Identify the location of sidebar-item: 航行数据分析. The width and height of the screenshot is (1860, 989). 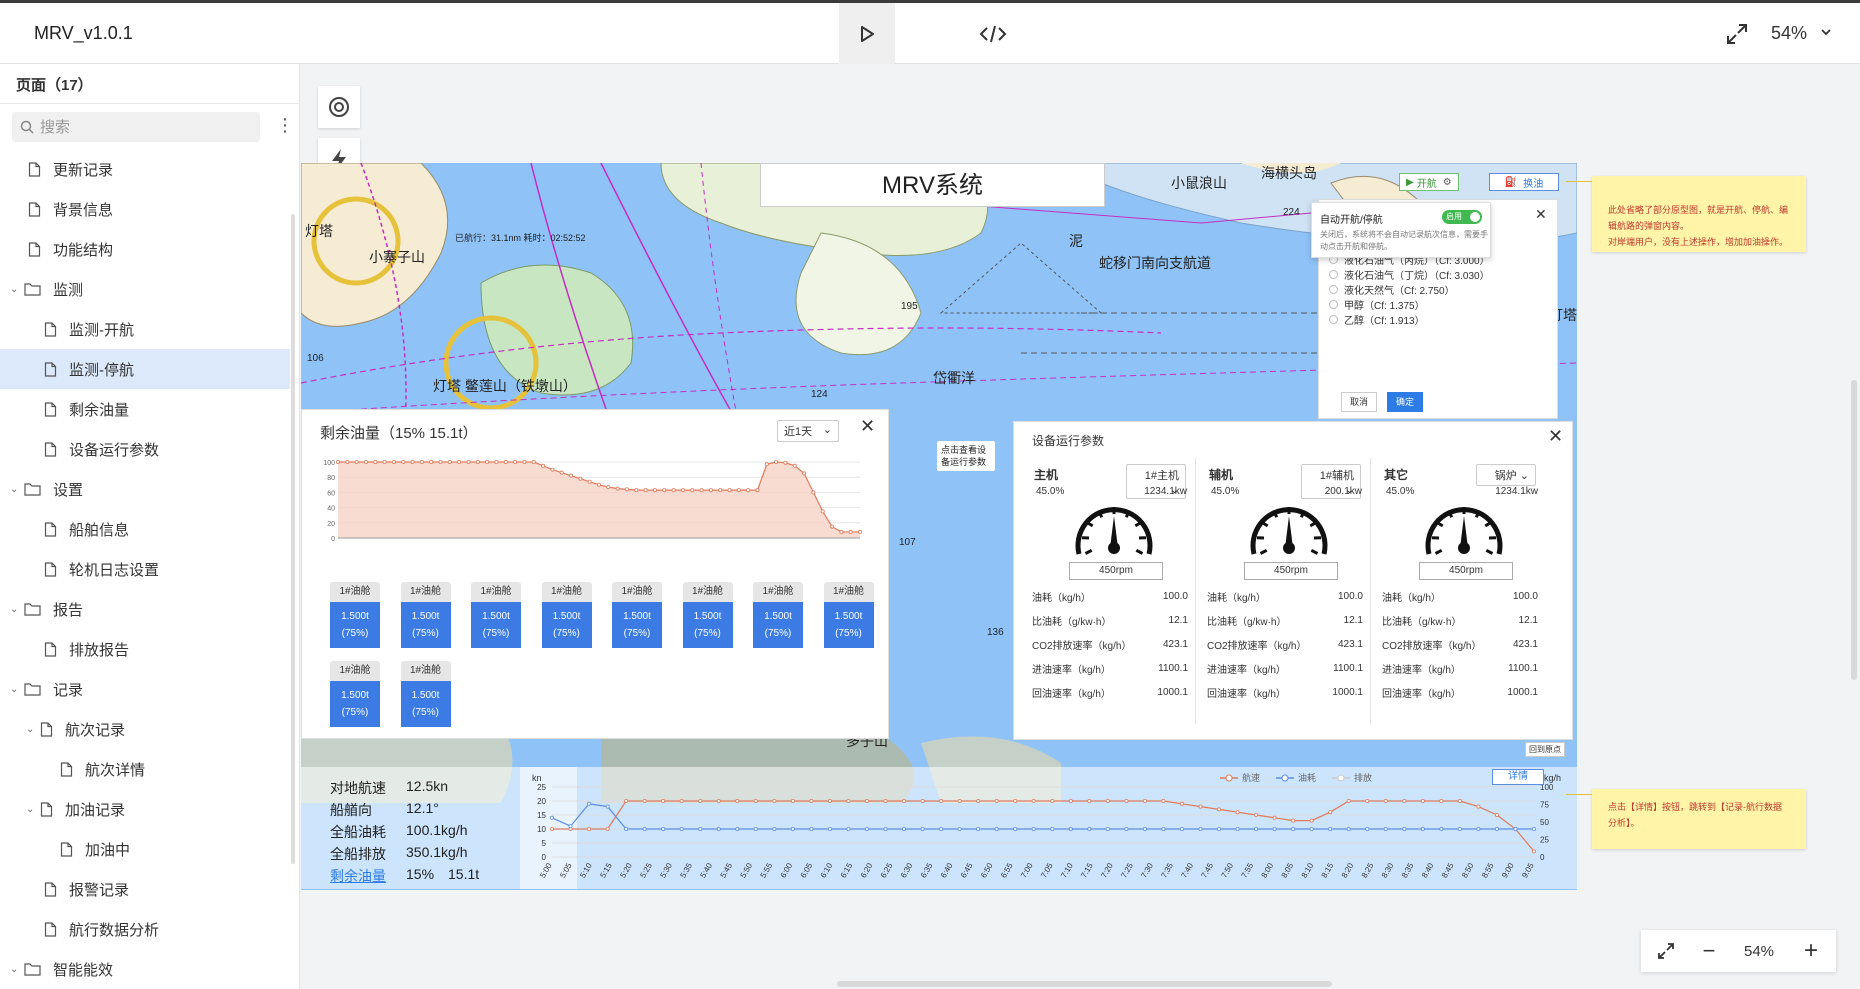
(145, 929).